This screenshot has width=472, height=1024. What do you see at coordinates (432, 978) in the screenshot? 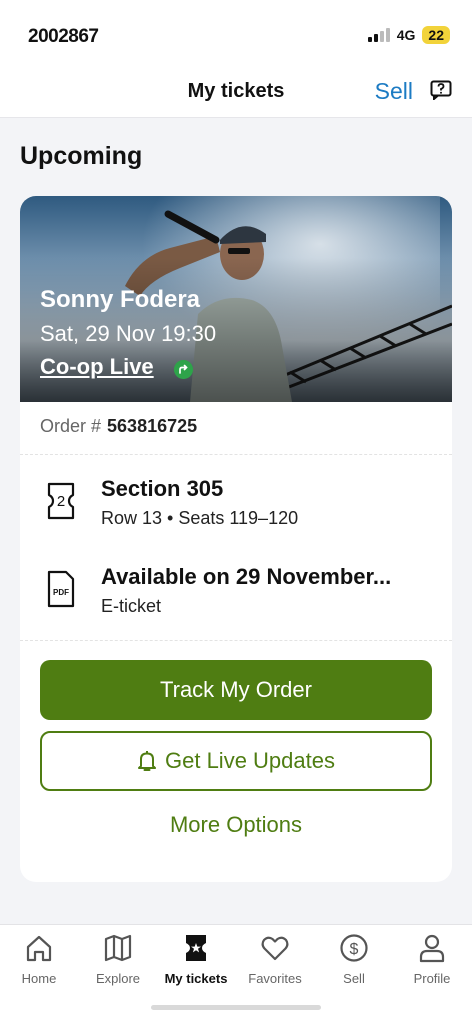
I see `tab-label: Profile` at bounding box center [432, 978].